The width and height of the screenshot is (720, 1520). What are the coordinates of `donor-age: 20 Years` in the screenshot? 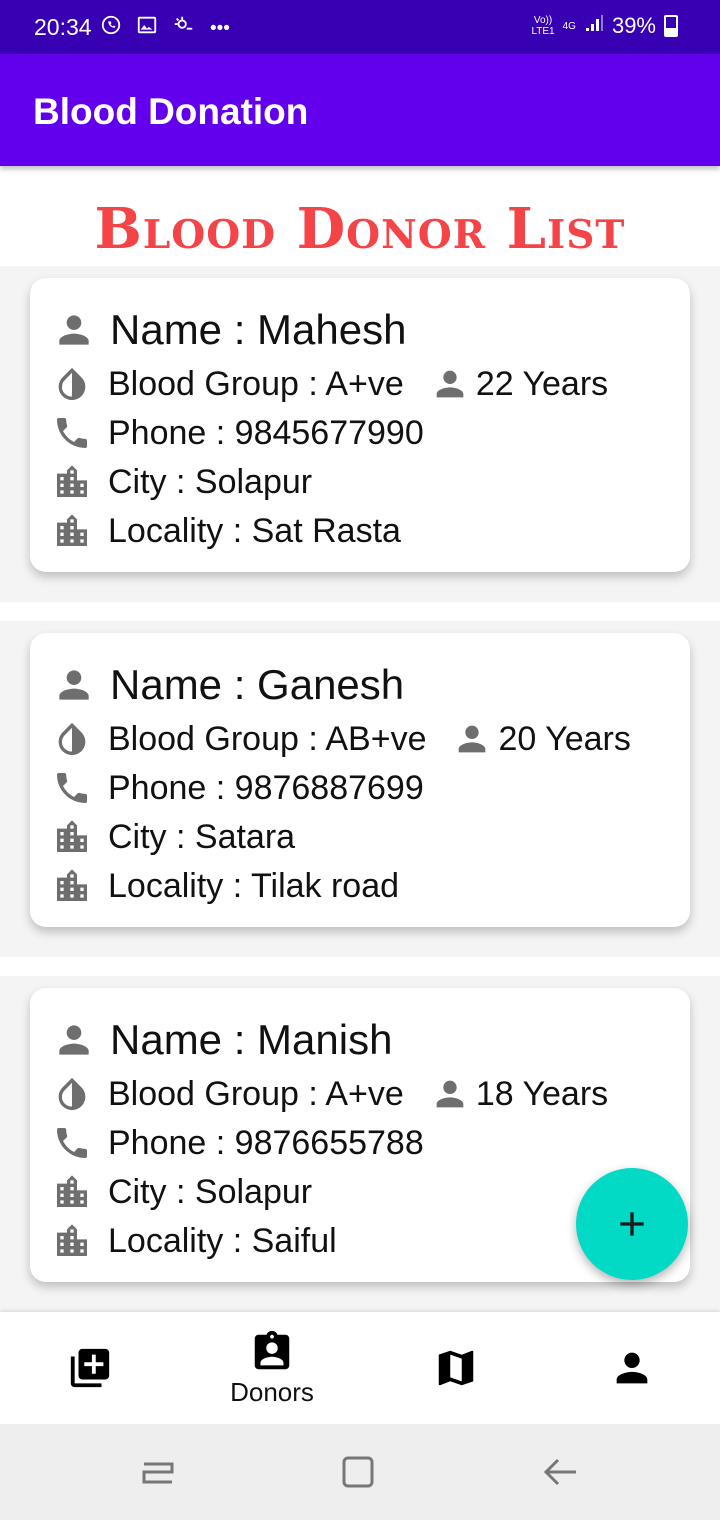 It's located at (541, 739).